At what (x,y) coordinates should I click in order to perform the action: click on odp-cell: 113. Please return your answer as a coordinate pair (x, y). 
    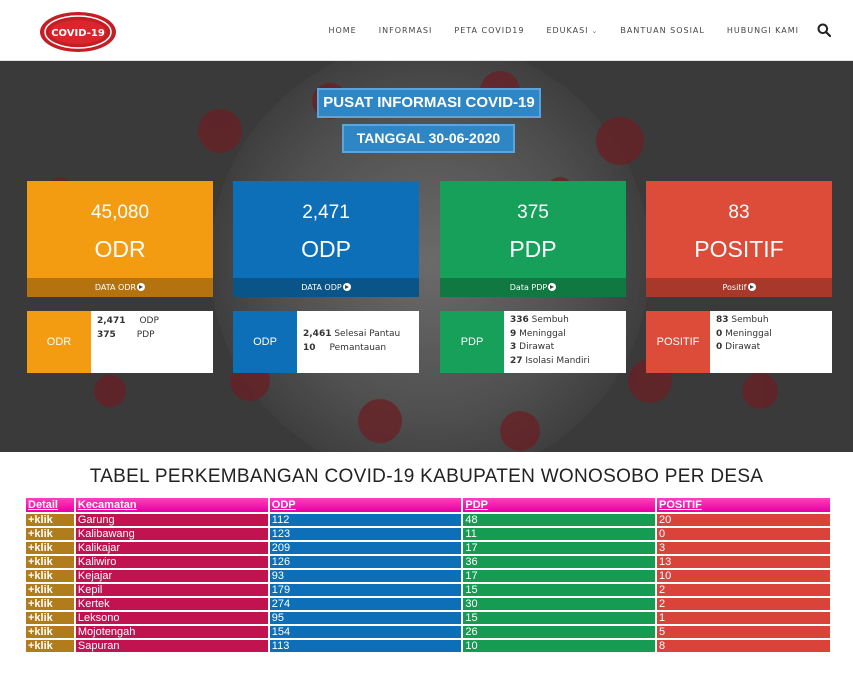
    Looking at the image, I should click on (364, 646).